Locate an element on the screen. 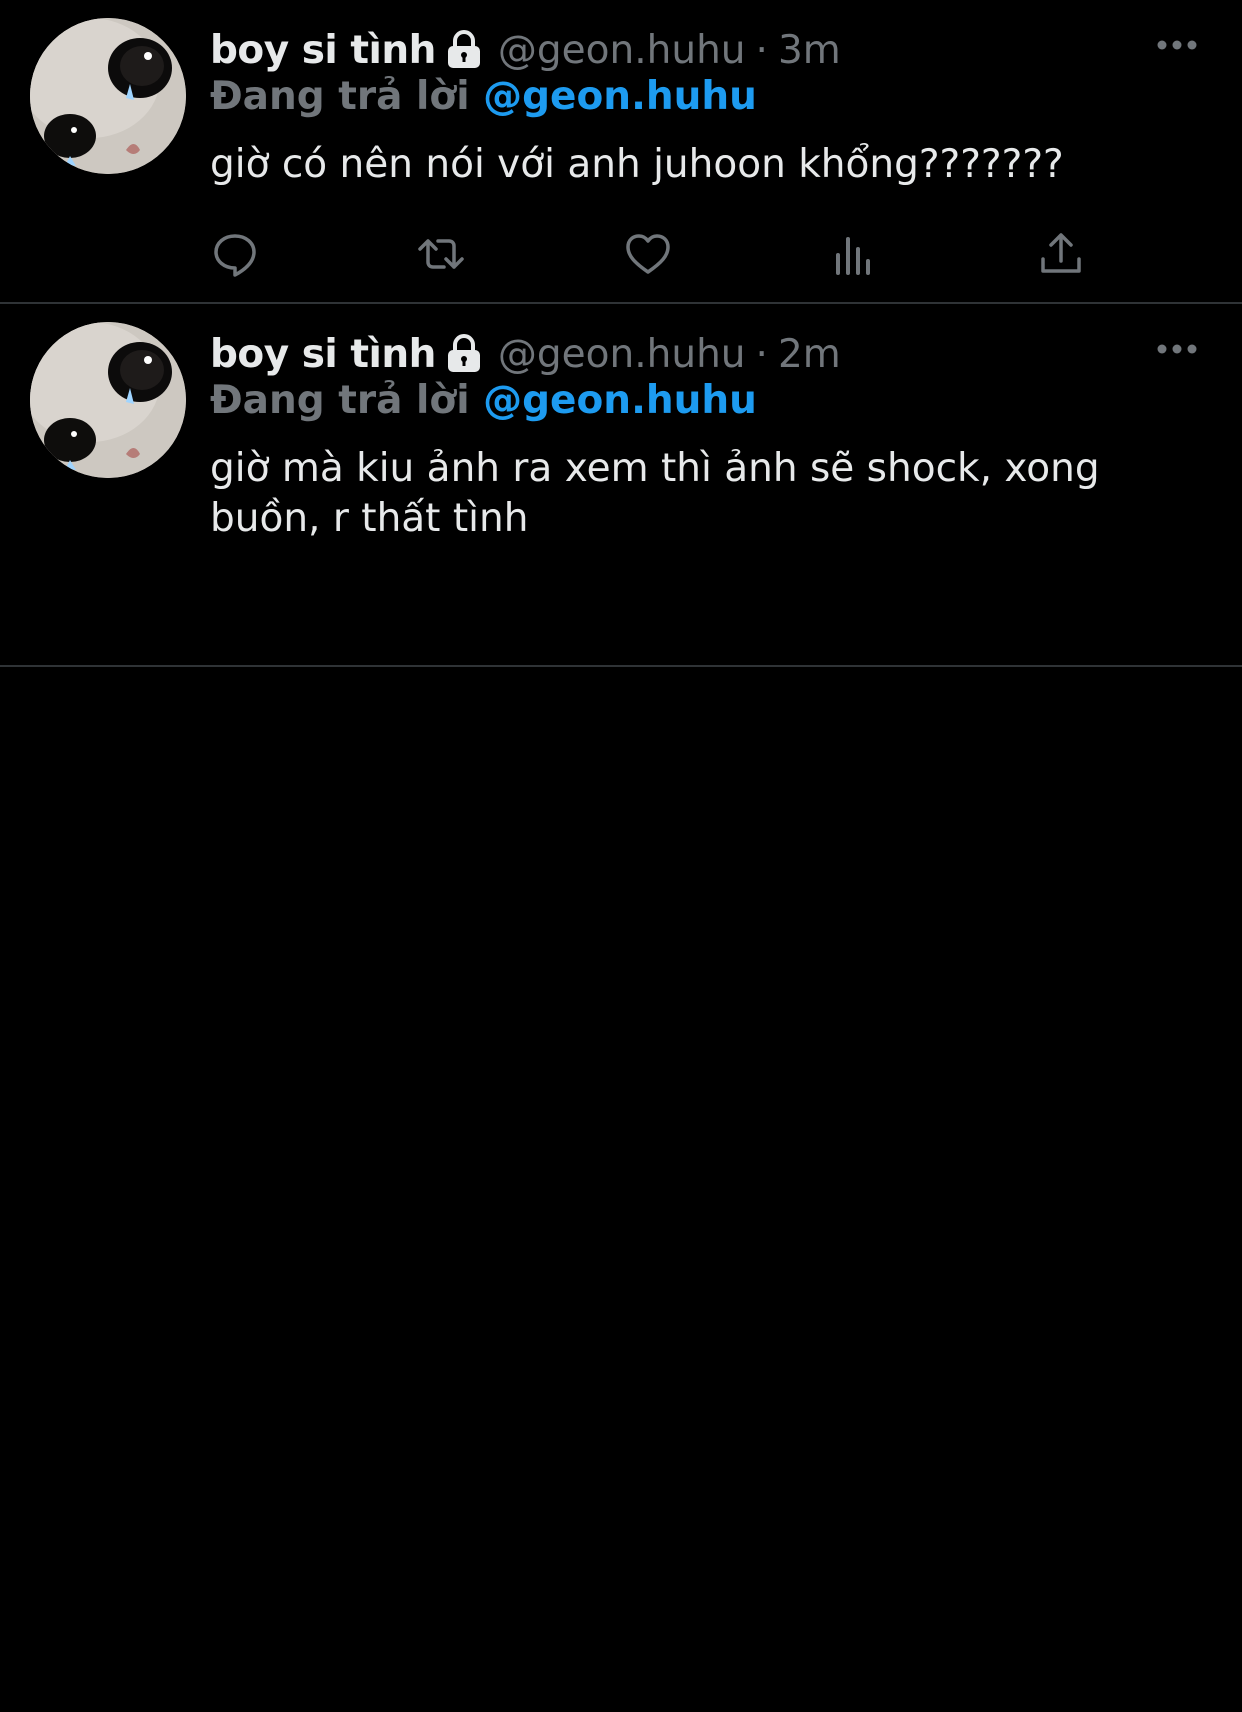 Image resolution: width=1242 pixels, height=1712 pixels. tweet-timestamp: 3m is located at coordinates (809, 50).